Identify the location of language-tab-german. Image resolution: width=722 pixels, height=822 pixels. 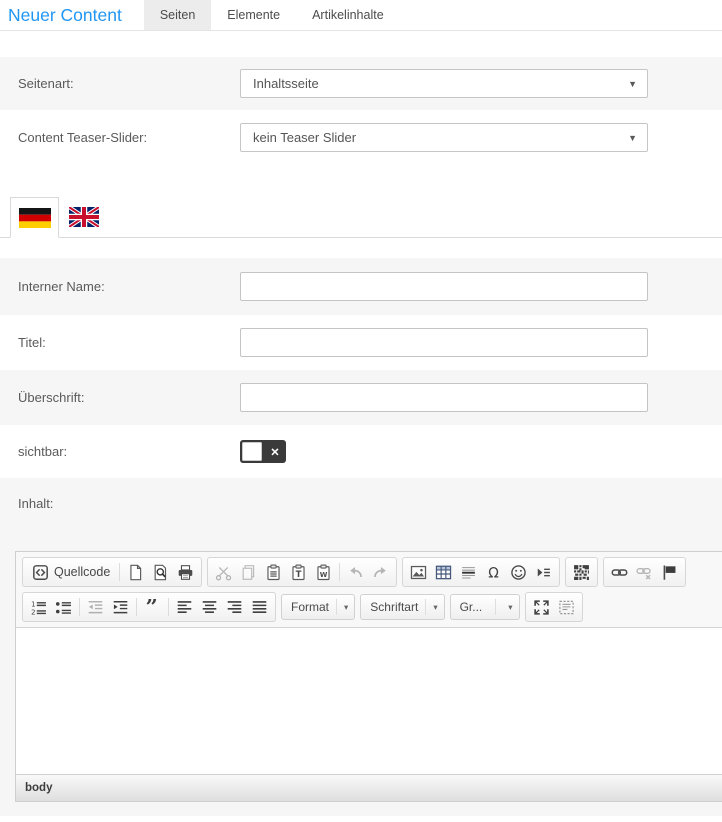
(34, 217).